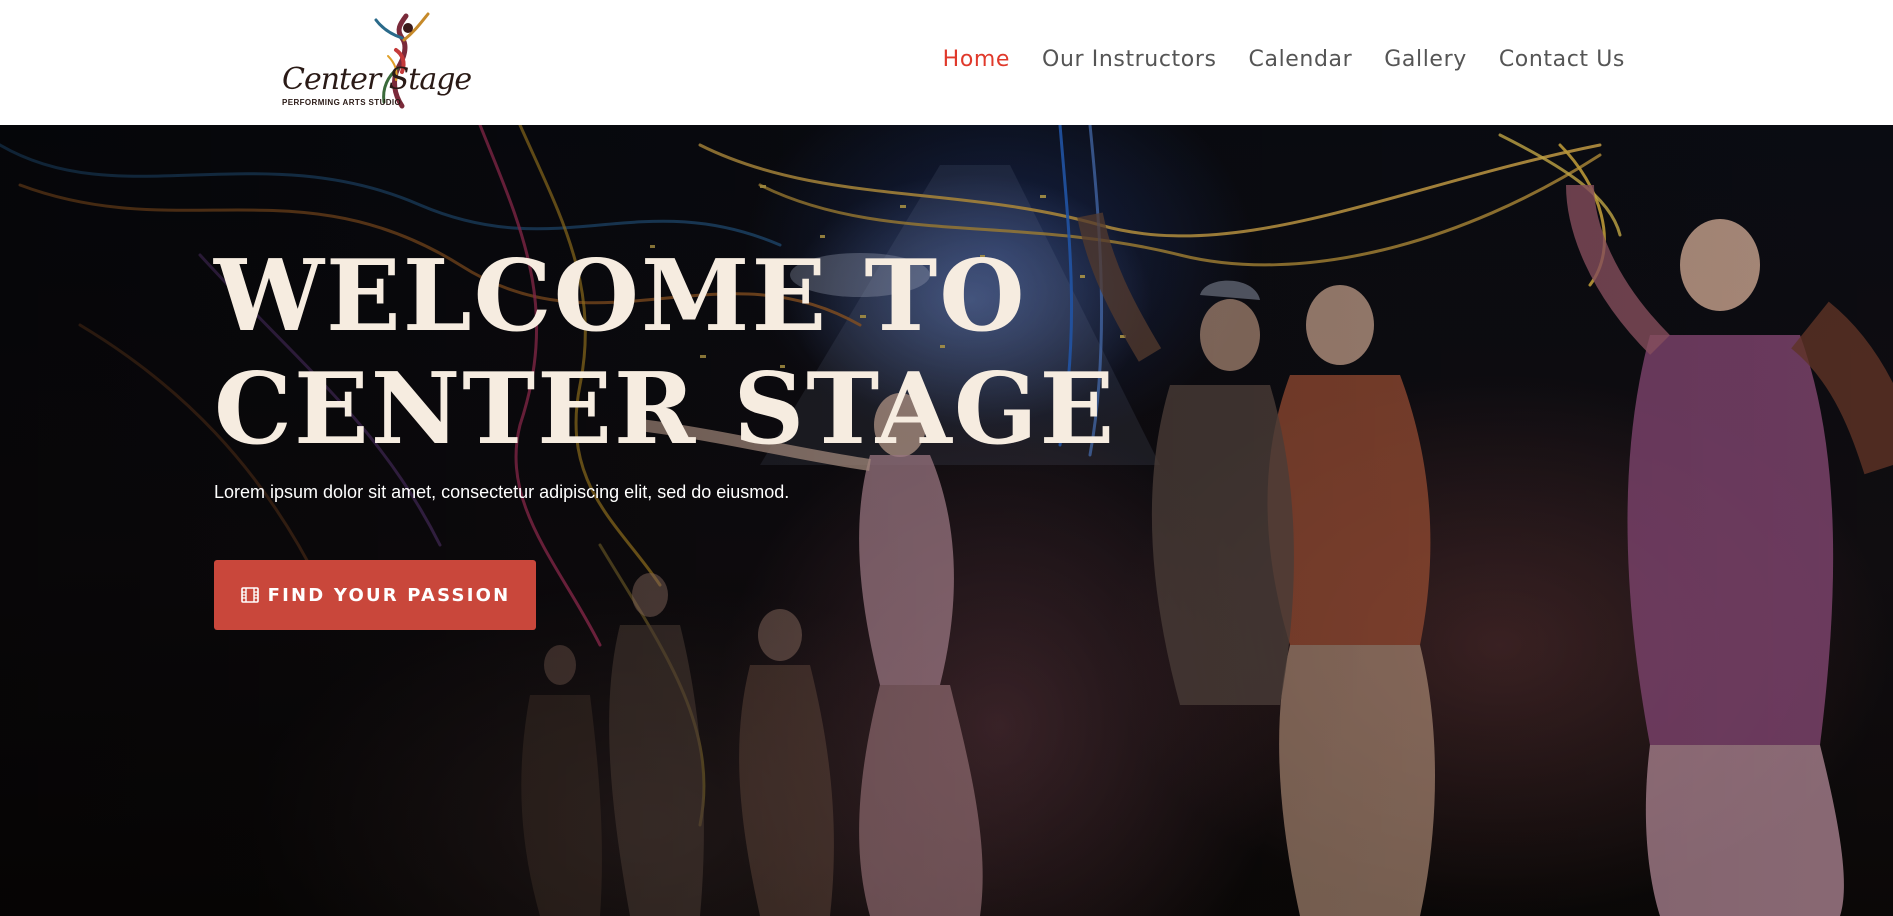  I want to click on nav-calendar: Calendar, so click(1301, 59).